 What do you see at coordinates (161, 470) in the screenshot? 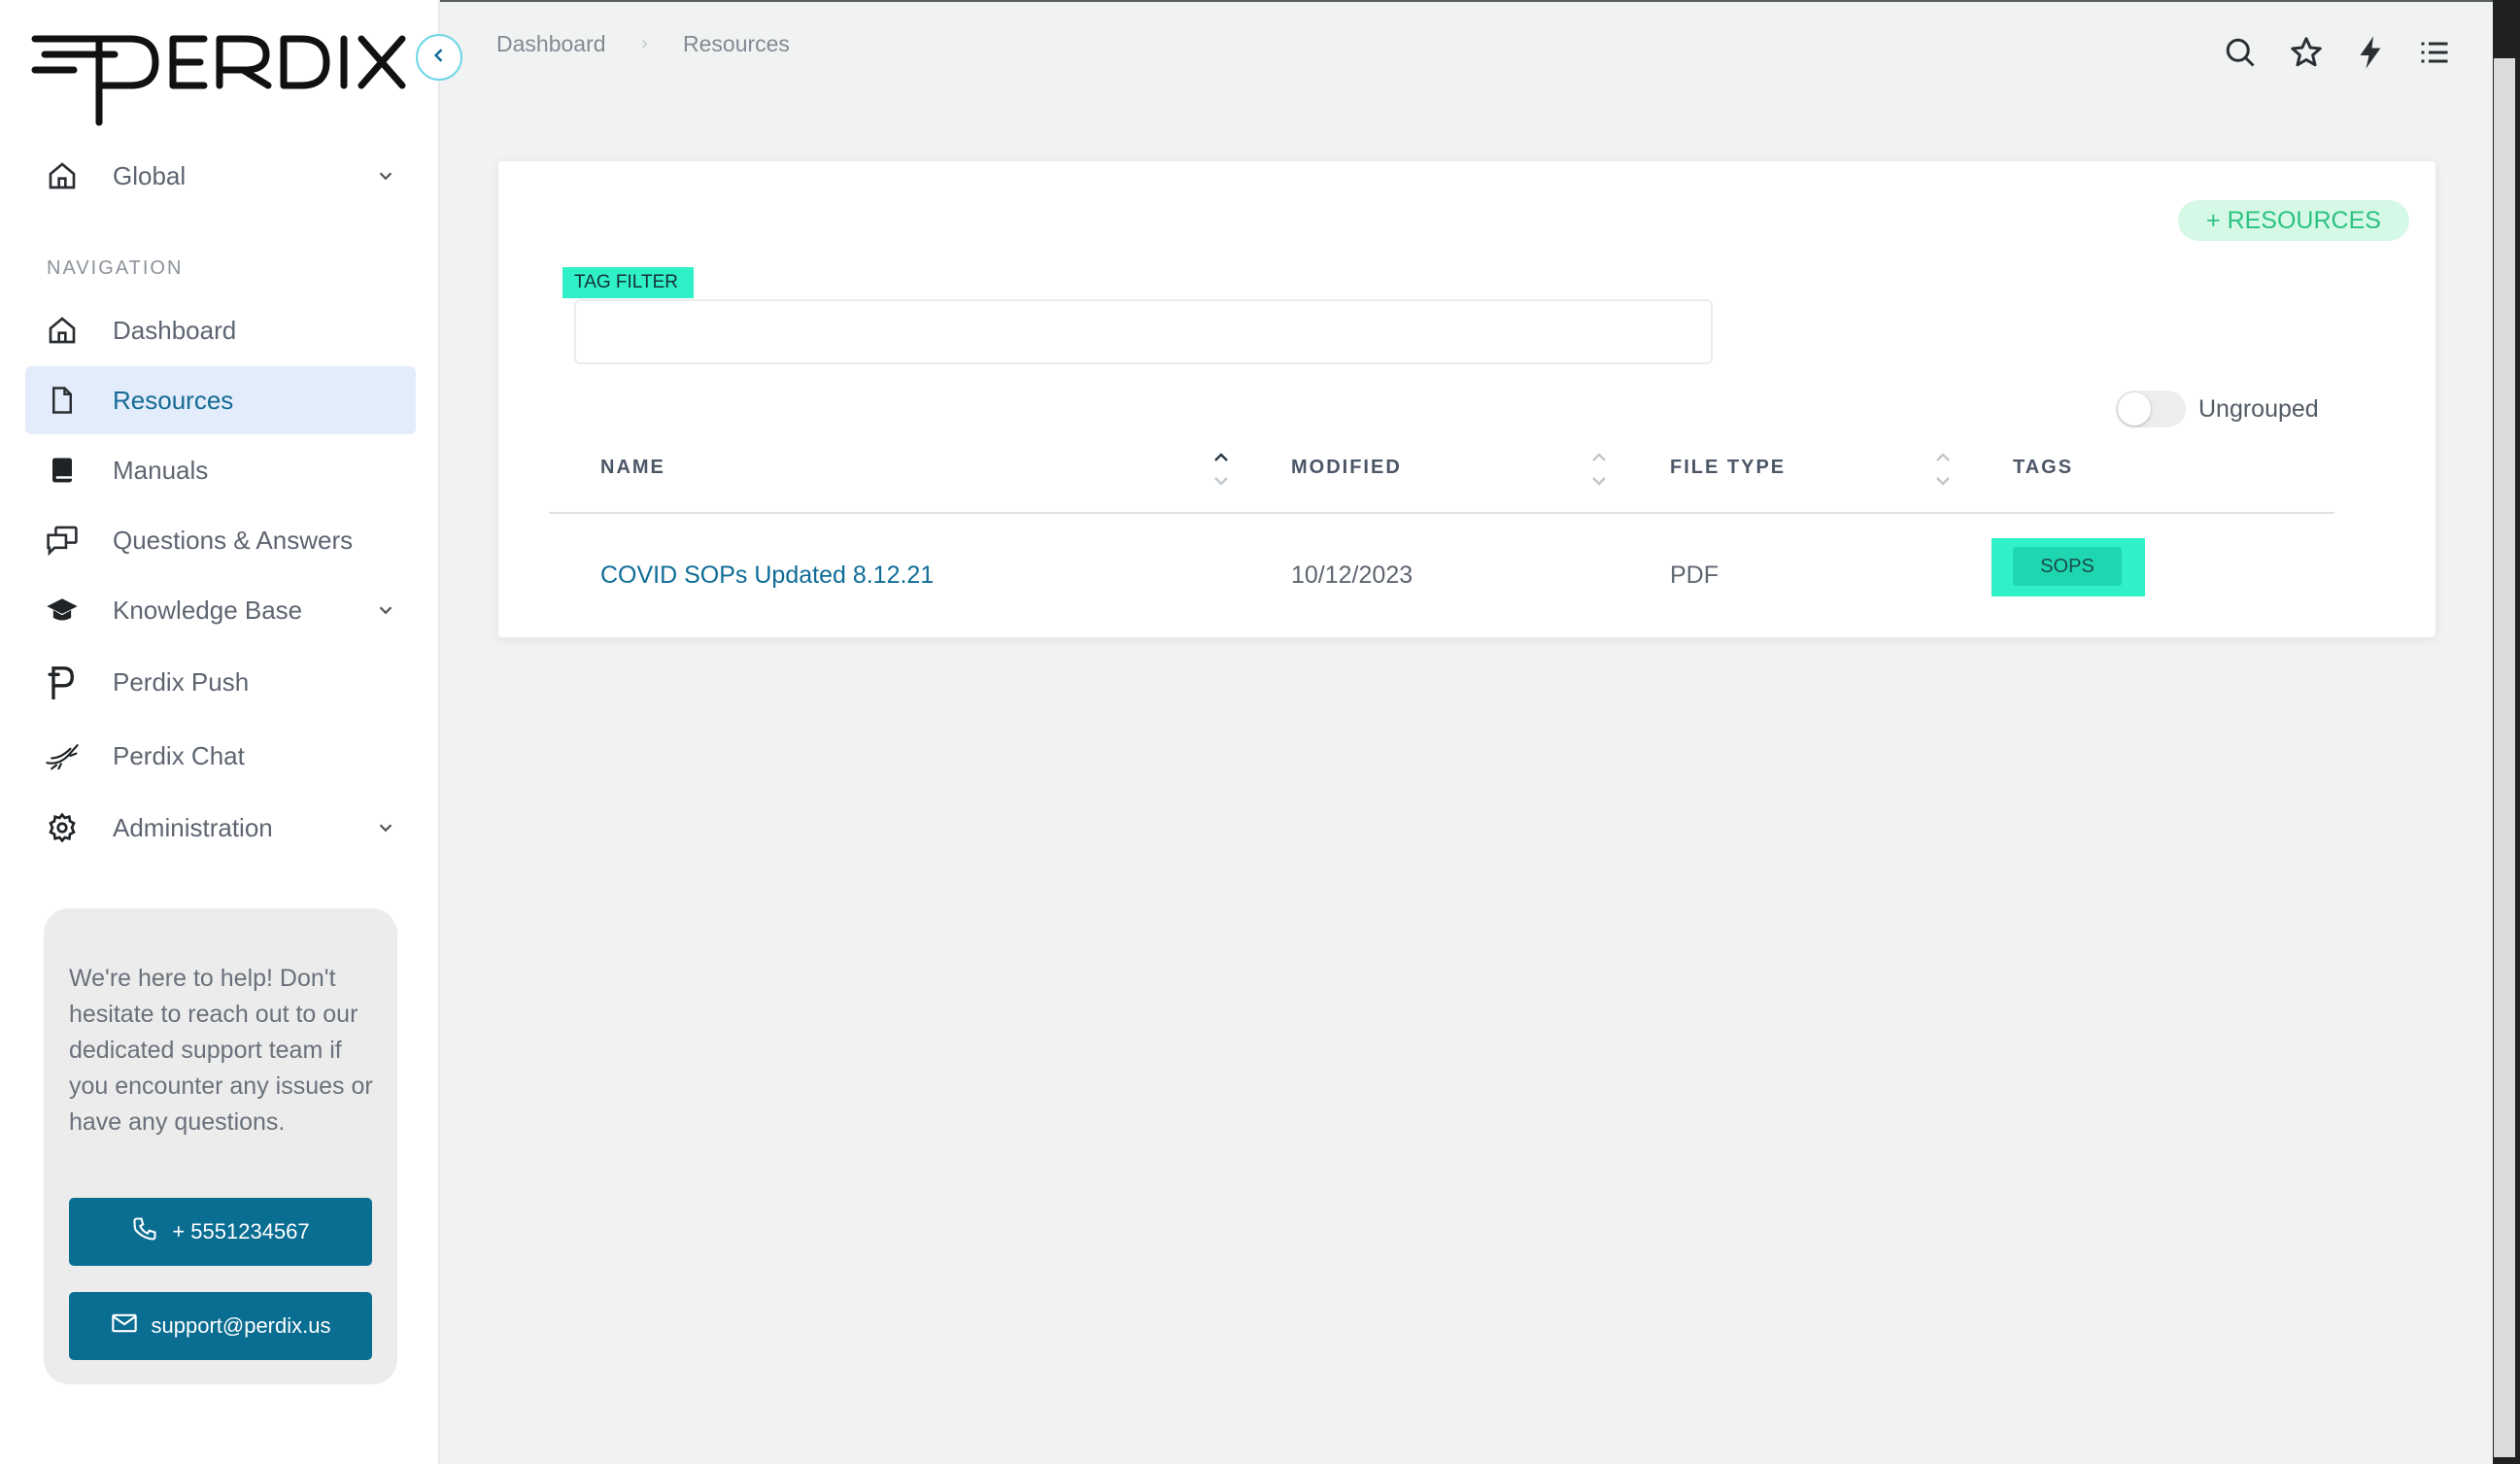
I see `sidebar-item-label: Manuals` at bounding box center [161, 470].